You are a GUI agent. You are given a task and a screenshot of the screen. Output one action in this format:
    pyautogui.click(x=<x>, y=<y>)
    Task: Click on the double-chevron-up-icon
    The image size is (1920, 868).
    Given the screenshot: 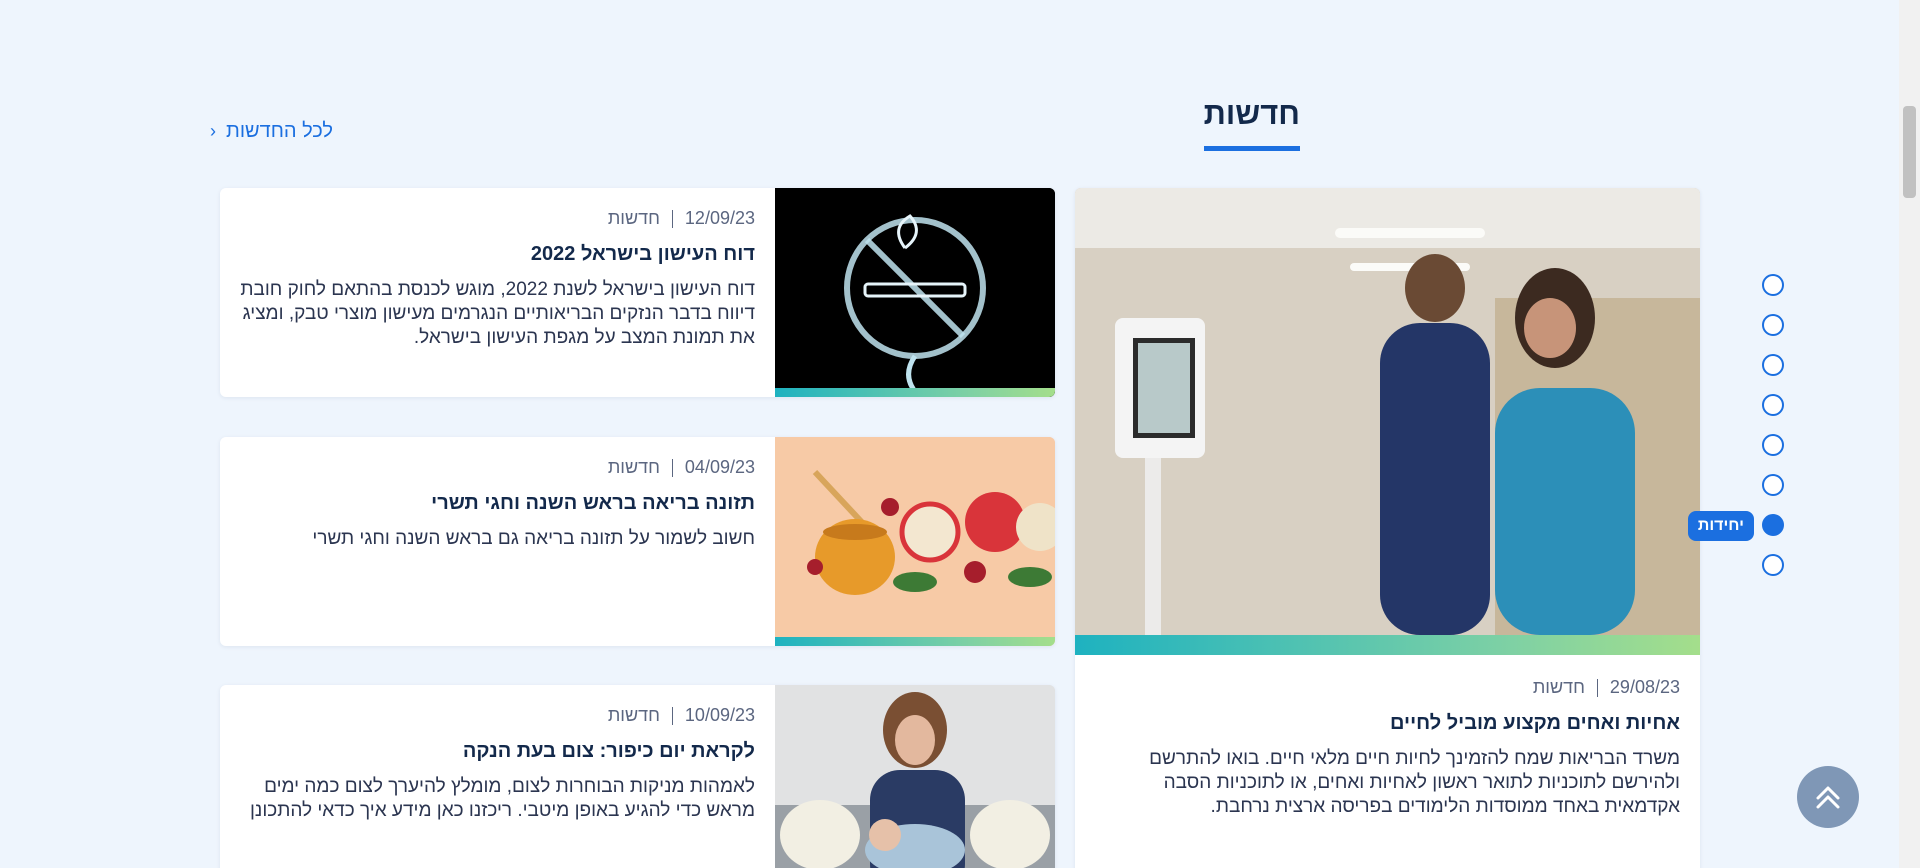 What is the action you would take?
    pyautogui.click(x=1828, y=797)
    